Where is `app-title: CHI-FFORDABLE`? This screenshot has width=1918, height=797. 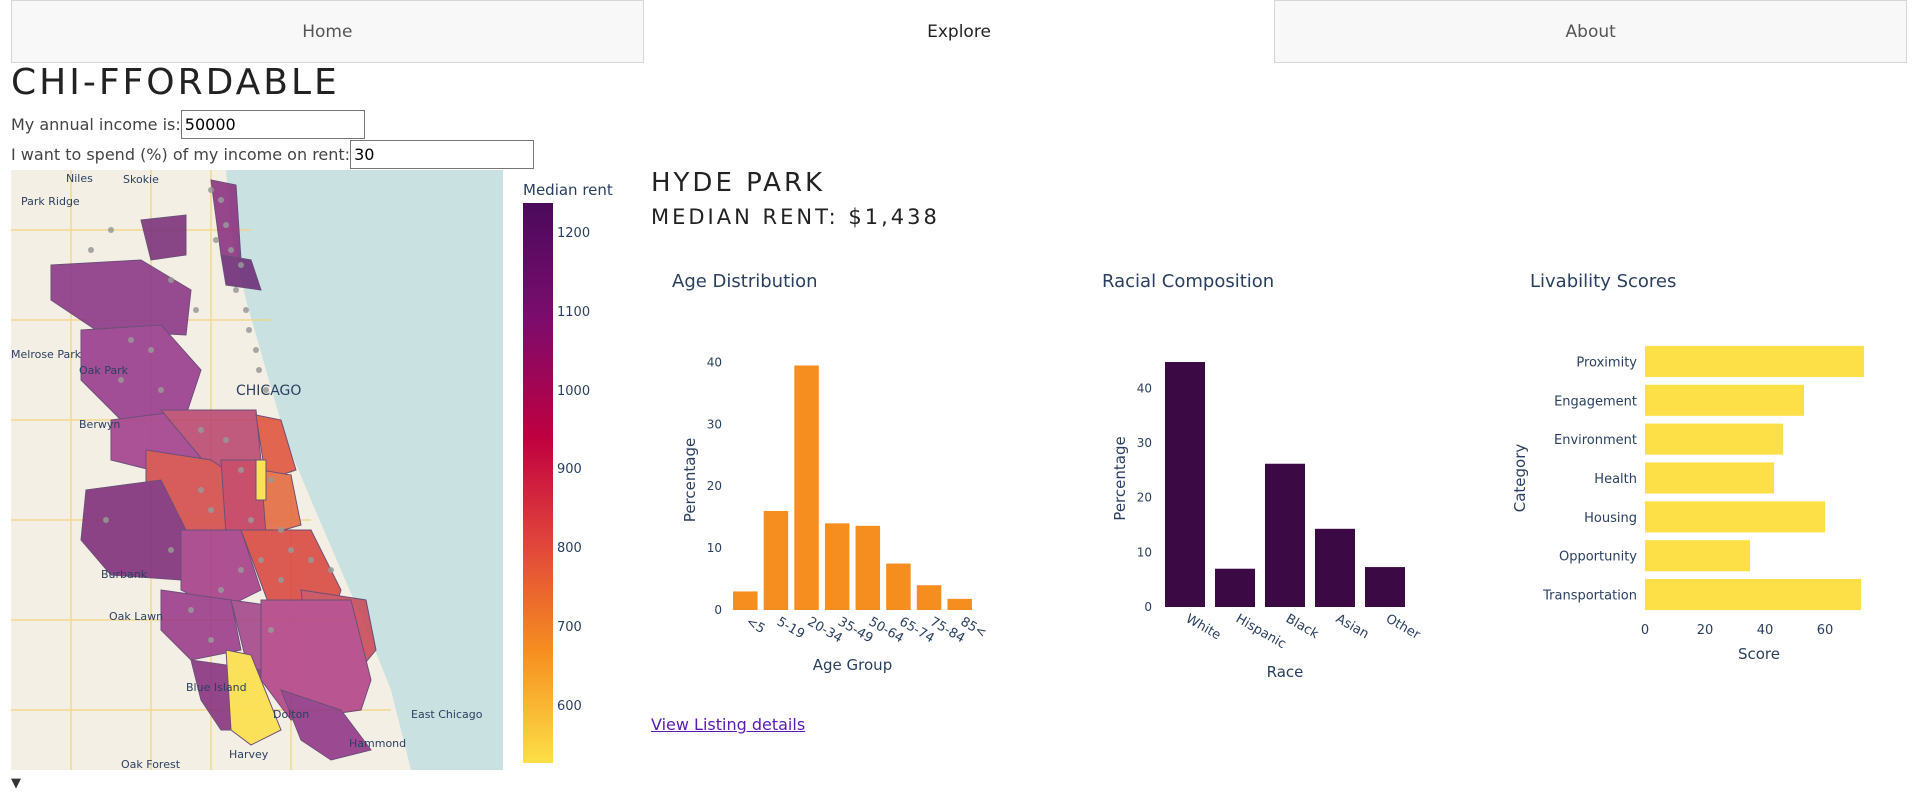
app-title: CHI-FFORDABLE is located at coordinates (175, 82).